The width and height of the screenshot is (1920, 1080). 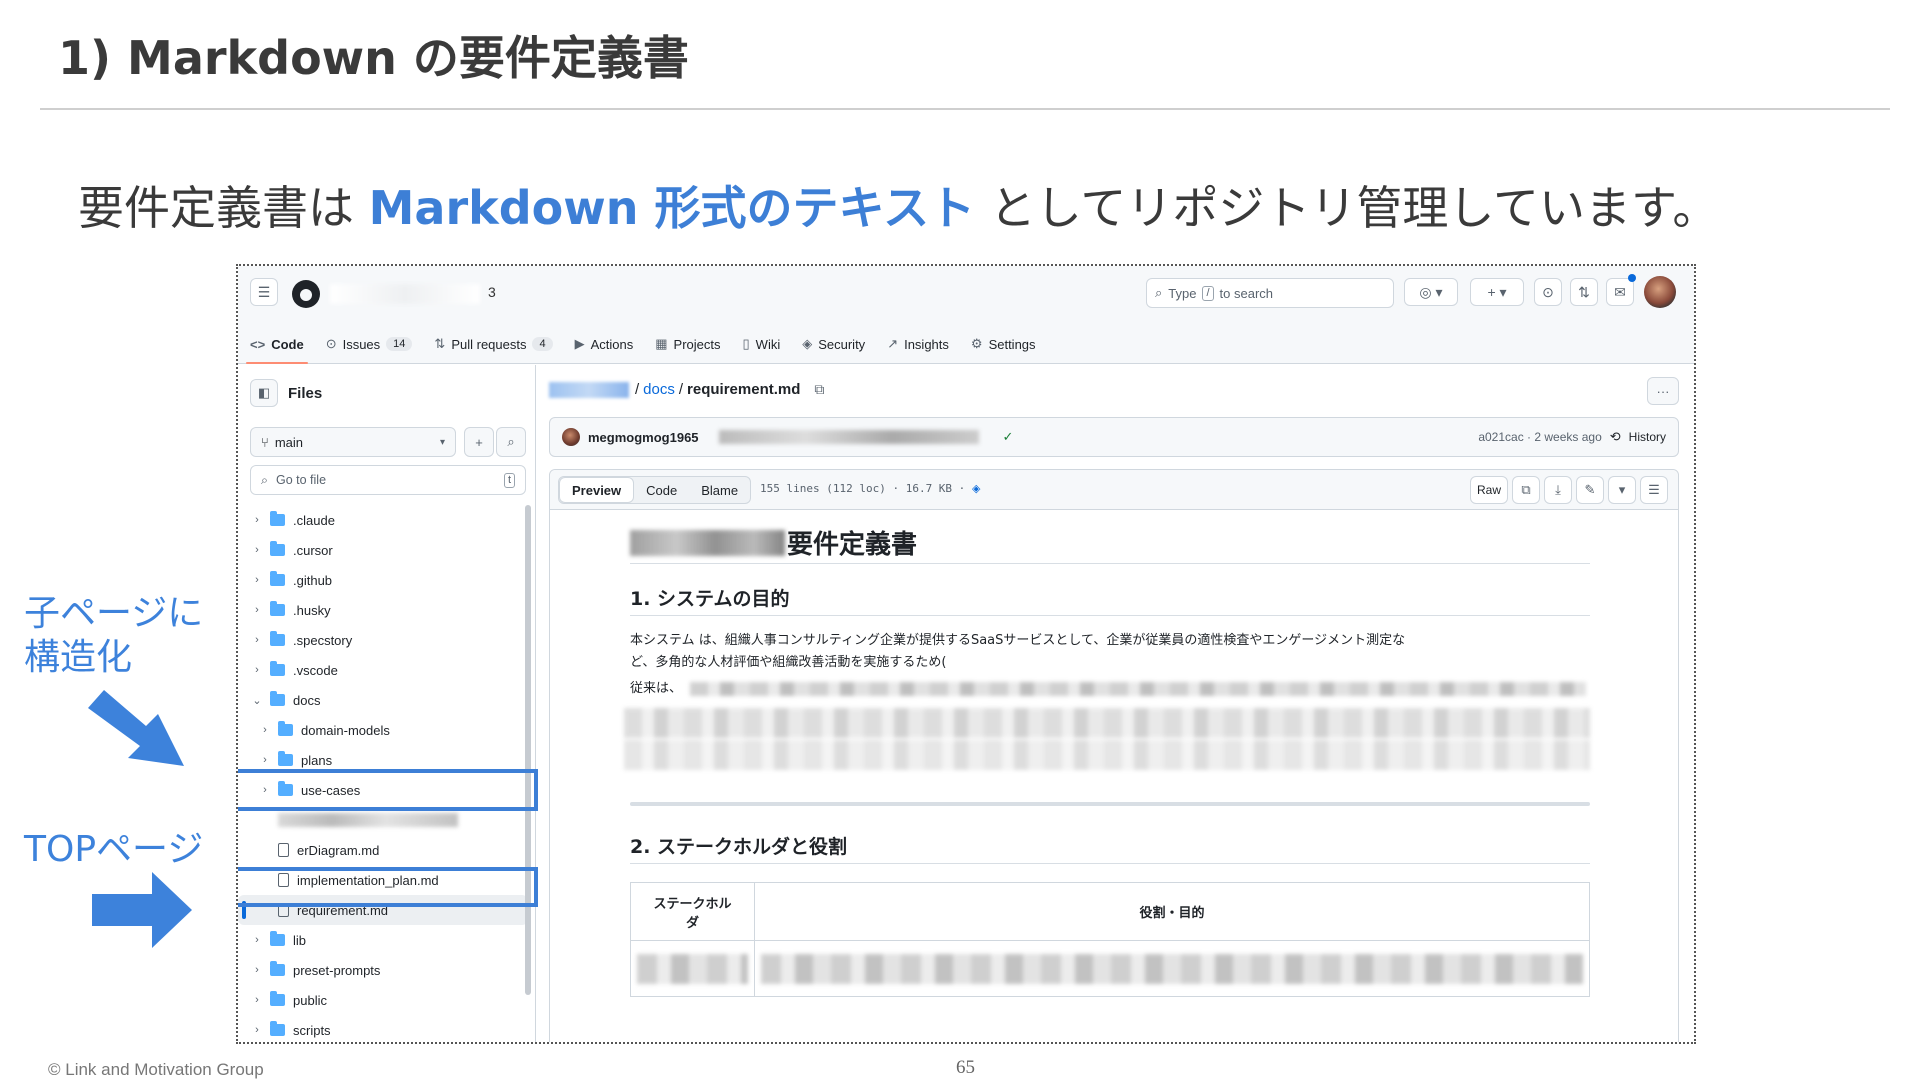 I want to click on tab-projects: ▦ Projects, so click(x=687, y=344).